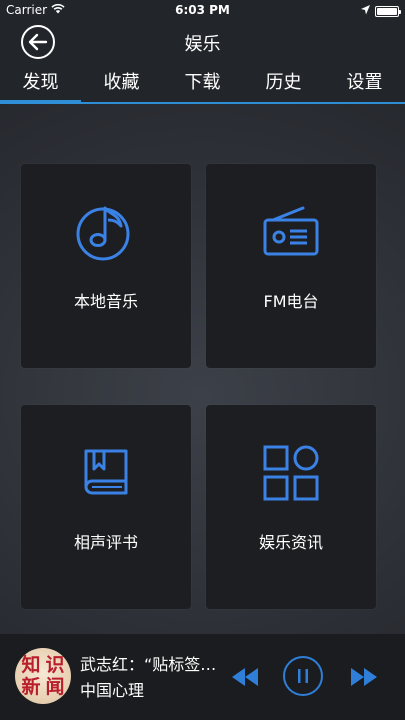 Image resolution: width=405 pixels, height=720 pixels. Describe the element at coordinates (291, 266) in the screenshot. I see `card-fm-radio: FM电台` at that location.